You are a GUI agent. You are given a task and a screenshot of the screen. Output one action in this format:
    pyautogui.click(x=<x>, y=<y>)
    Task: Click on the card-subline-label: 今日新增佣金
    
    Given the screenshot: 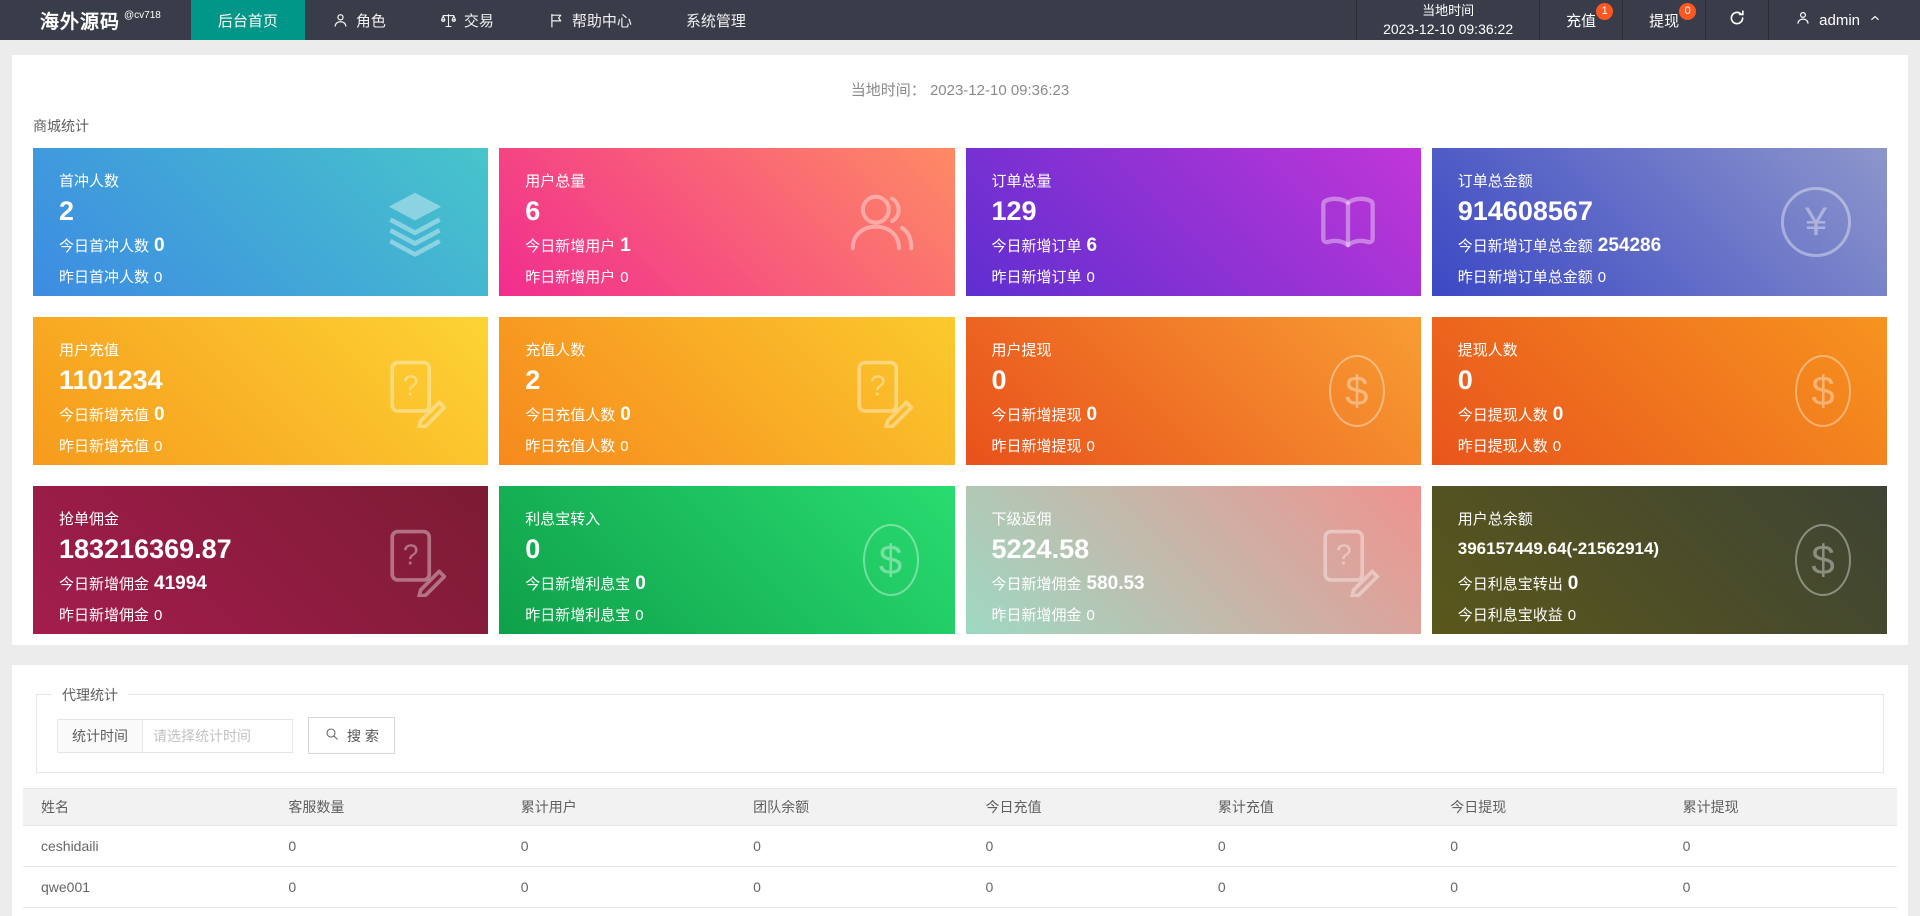 What is the action you would take?
    pyautogui.click(x=104, y=584)
    